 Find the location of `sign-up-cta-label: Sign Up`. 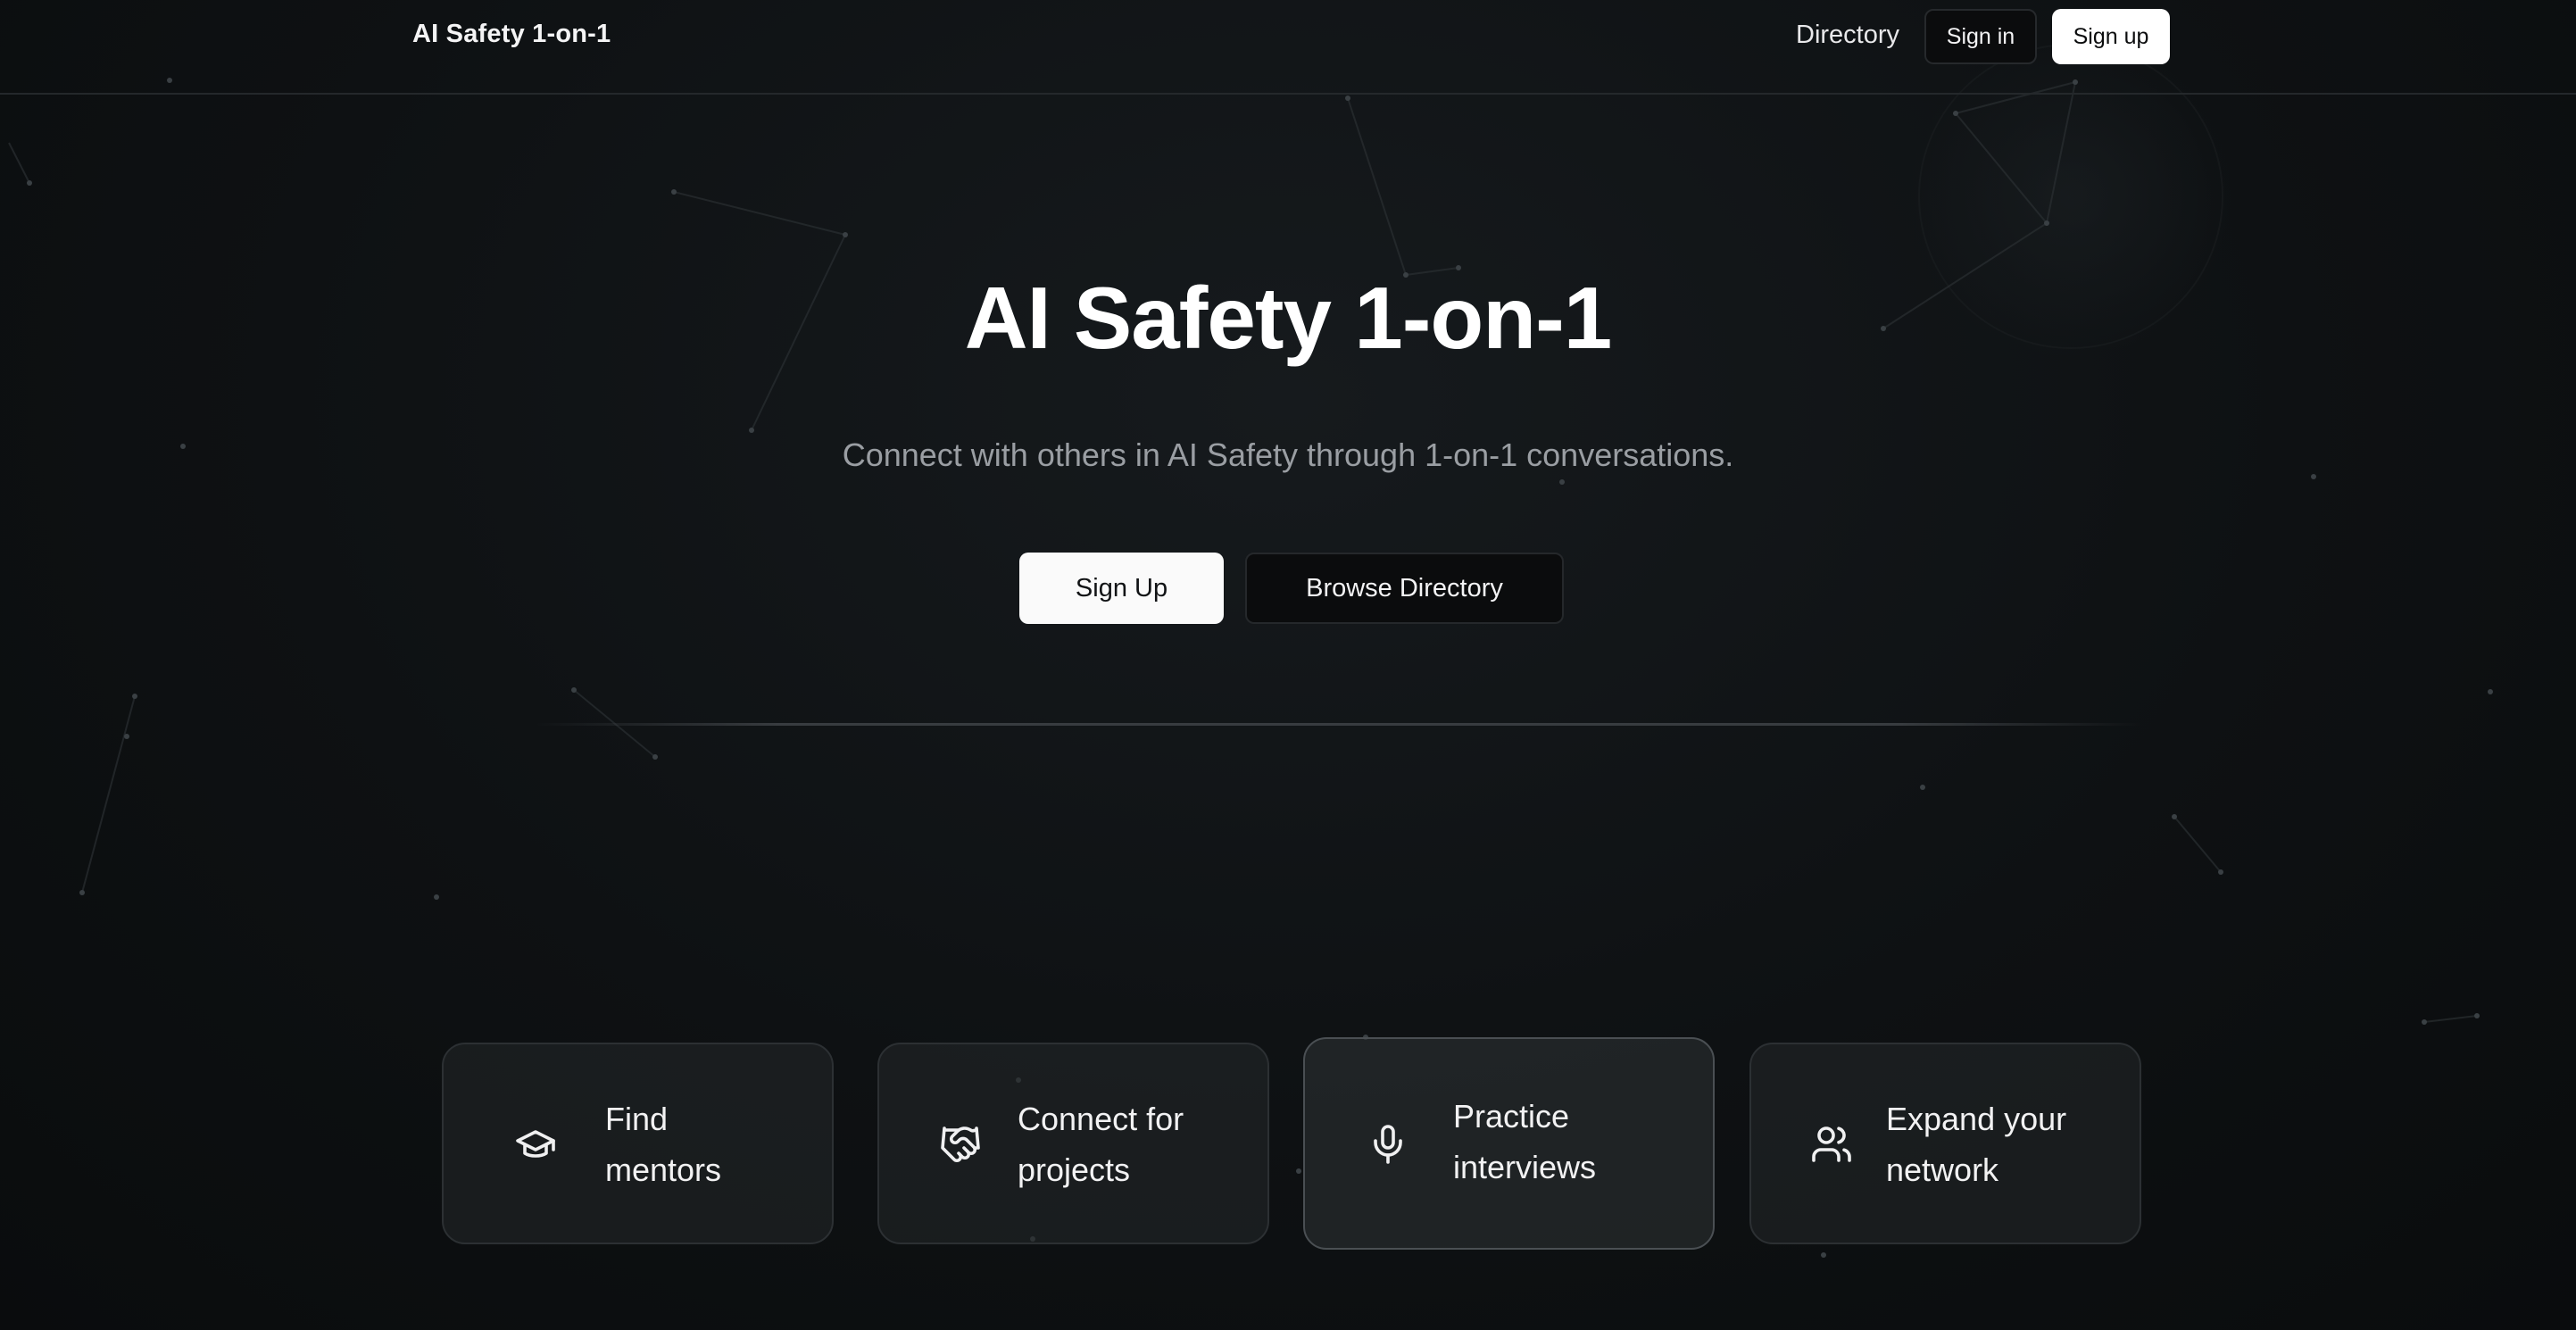

sign-up-cta-label: Sign Up is located at coordinates (1121, 588).